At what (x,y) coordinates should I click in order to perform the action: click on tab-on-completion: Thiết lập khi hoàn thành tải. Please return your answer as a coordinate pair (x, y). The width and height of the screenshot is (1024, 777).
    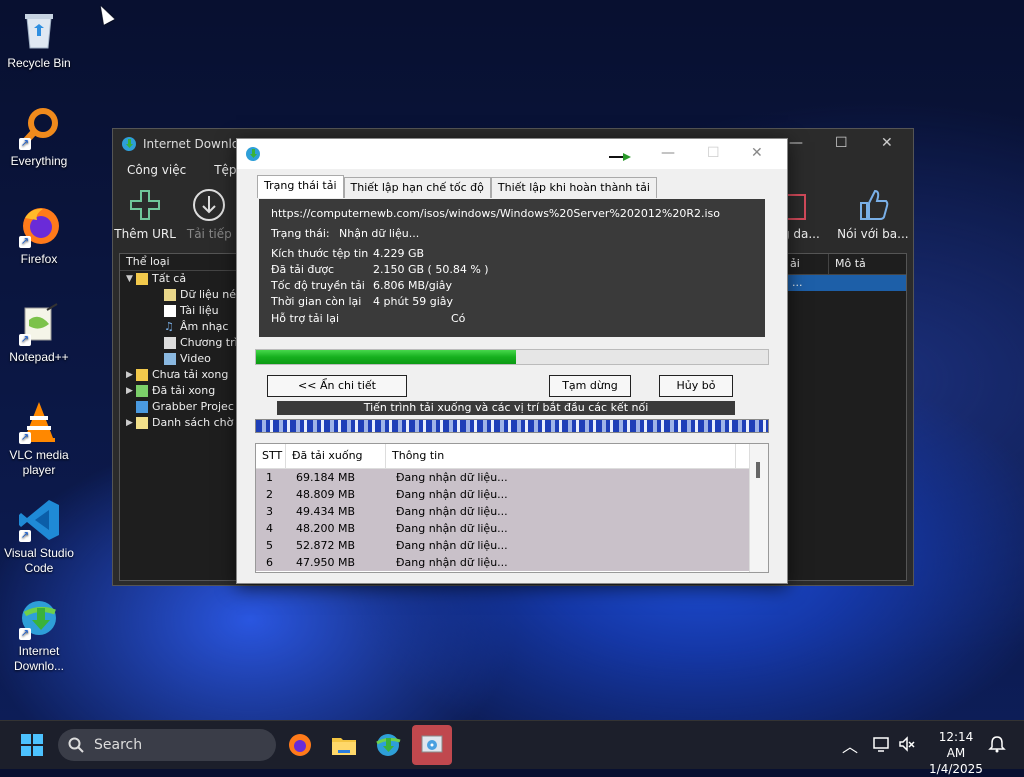
    Looking at the image, I should click on (573, 187).